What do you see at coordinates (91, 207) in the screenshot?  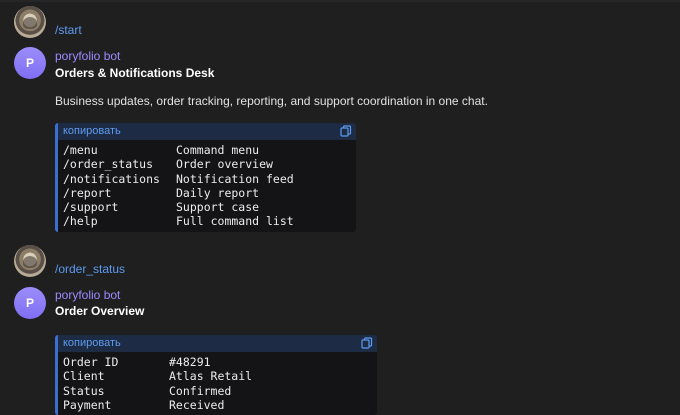 I see `code-key: /support` at bounding box center [91, 207].